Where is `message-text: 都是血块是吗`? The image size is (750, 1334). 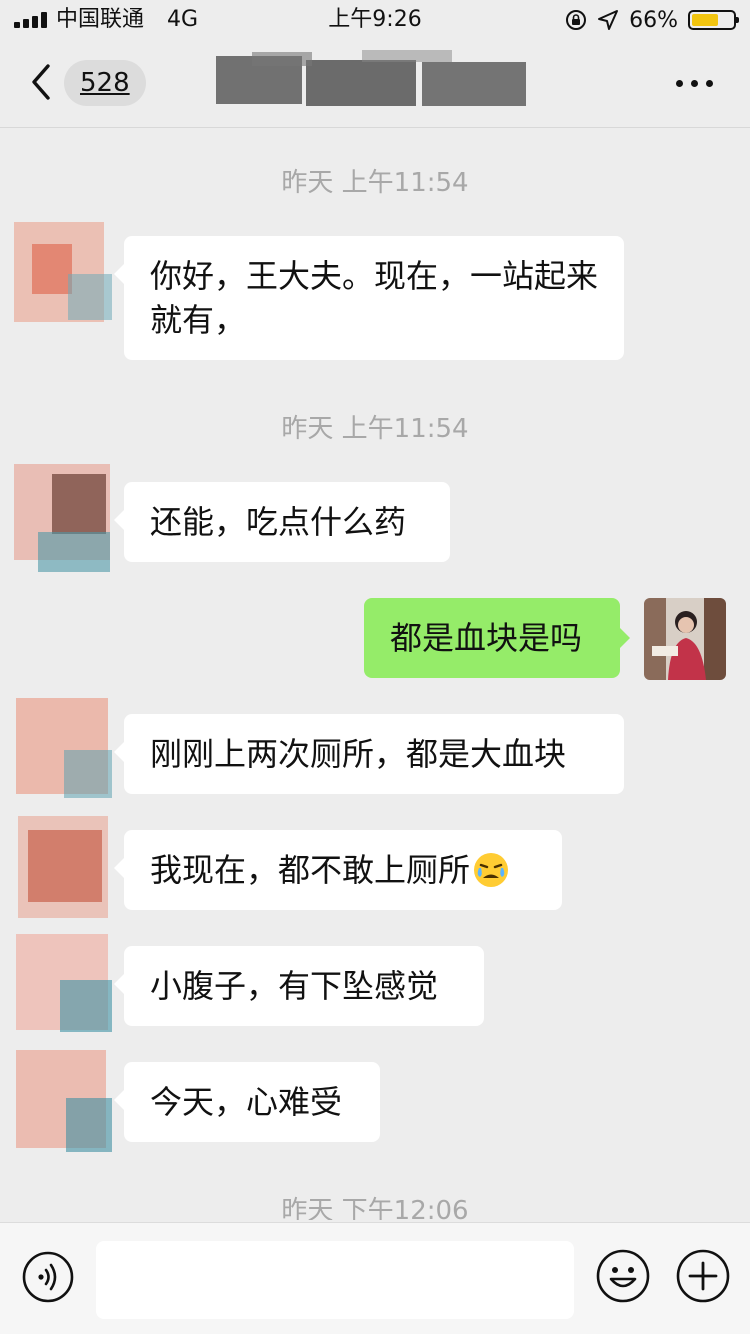 message-text: 都是血块是吗 is located at coordinates (486, 638).